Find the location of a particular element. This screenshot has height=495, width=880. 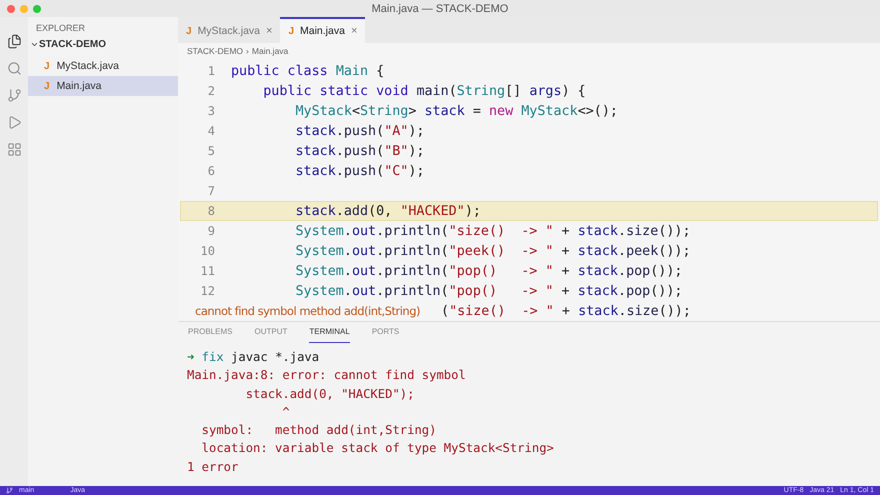

line-number: 7 is located at coordinates (211, 191).